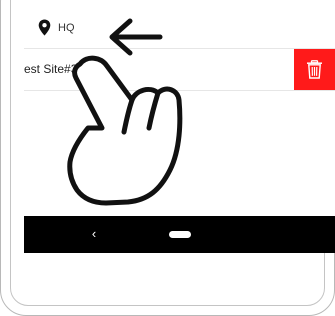 The height and width of the screenshot is (316, 335). What do you see at coordinates (44, 27) in the screenshot?
I see `map-pin-icon` at bounding box center [44, 27].